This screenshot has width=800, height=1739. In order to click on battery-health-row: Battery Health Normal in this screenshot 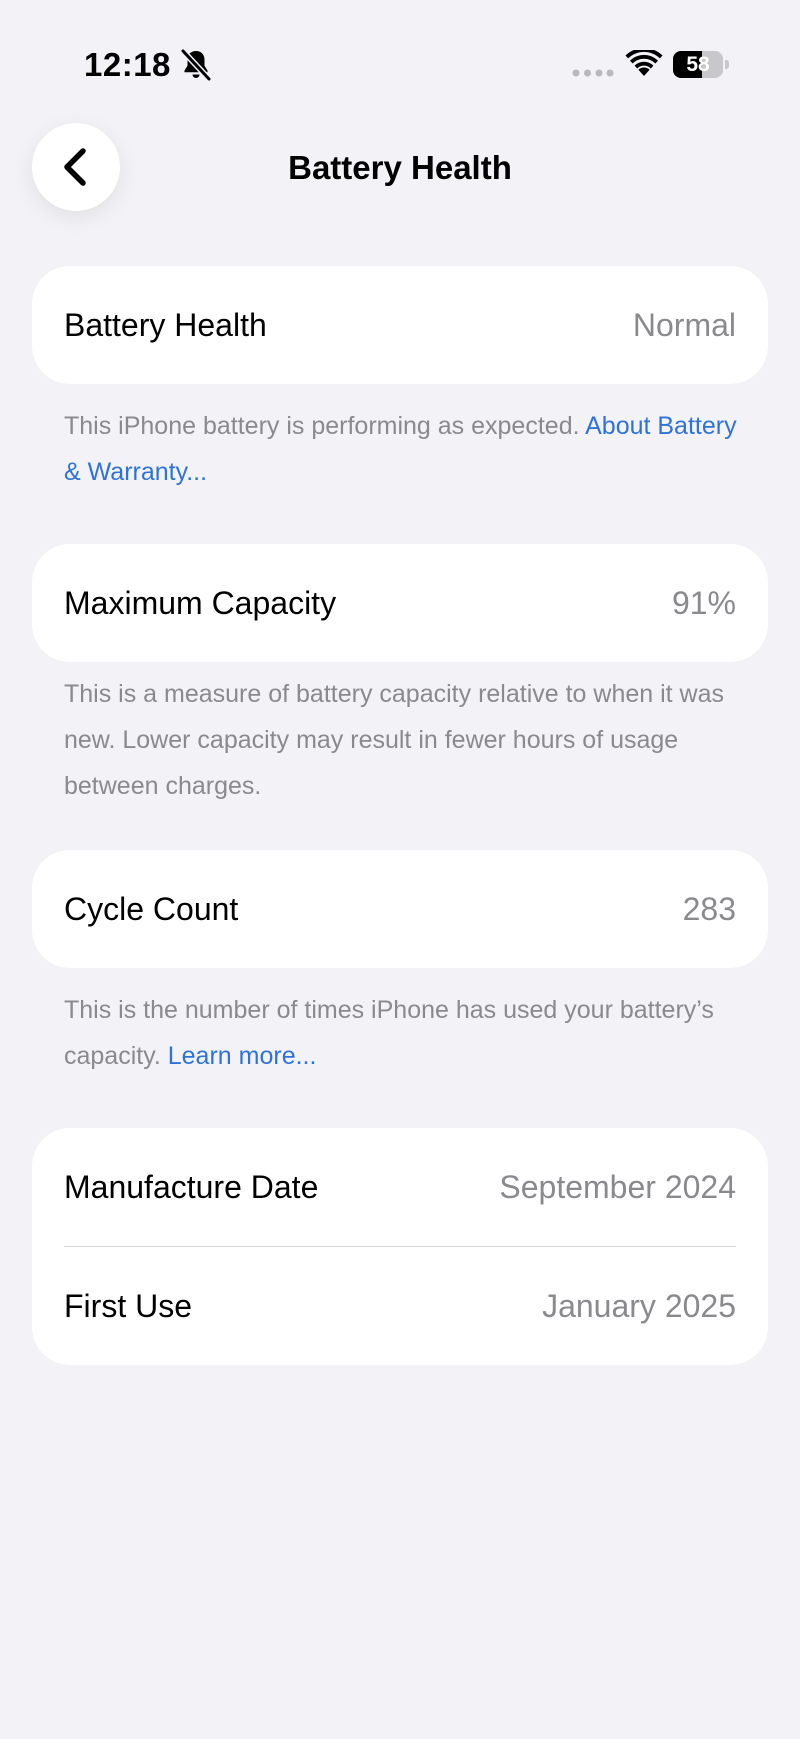, I will do `click(400, 325)`.